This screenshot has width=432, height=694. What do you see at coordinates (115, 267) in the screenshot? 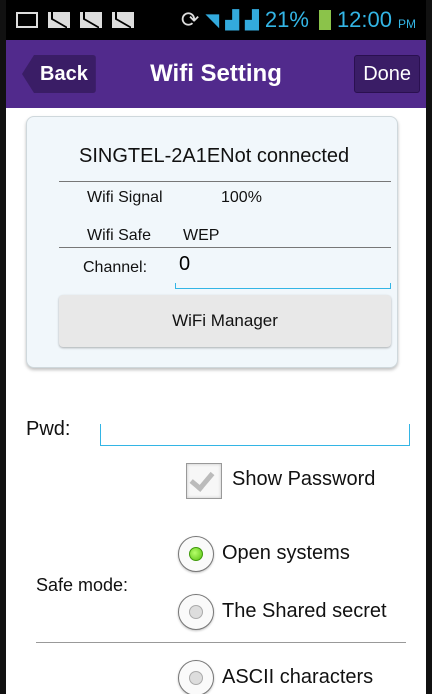
I see `channel-label: Channel:` at bounding box center [115, 267].